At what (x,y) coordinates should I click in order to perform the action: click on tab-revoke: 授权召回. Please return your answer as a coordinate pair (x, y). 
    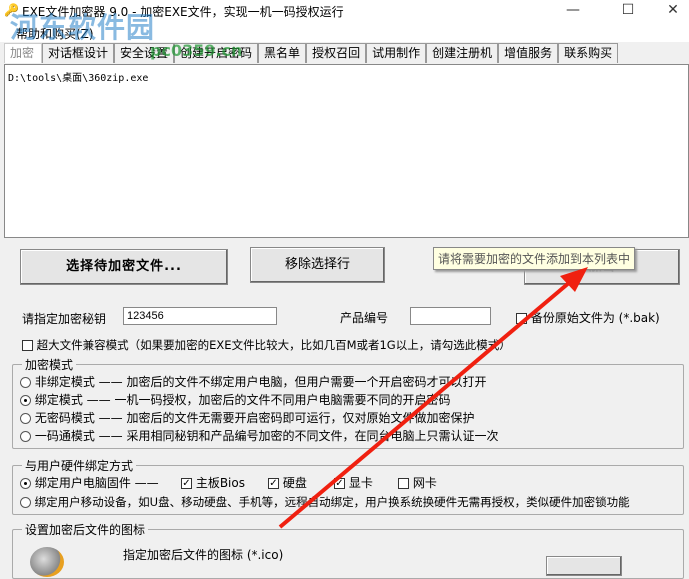
    Looking at the image, I should click on (336, 53).